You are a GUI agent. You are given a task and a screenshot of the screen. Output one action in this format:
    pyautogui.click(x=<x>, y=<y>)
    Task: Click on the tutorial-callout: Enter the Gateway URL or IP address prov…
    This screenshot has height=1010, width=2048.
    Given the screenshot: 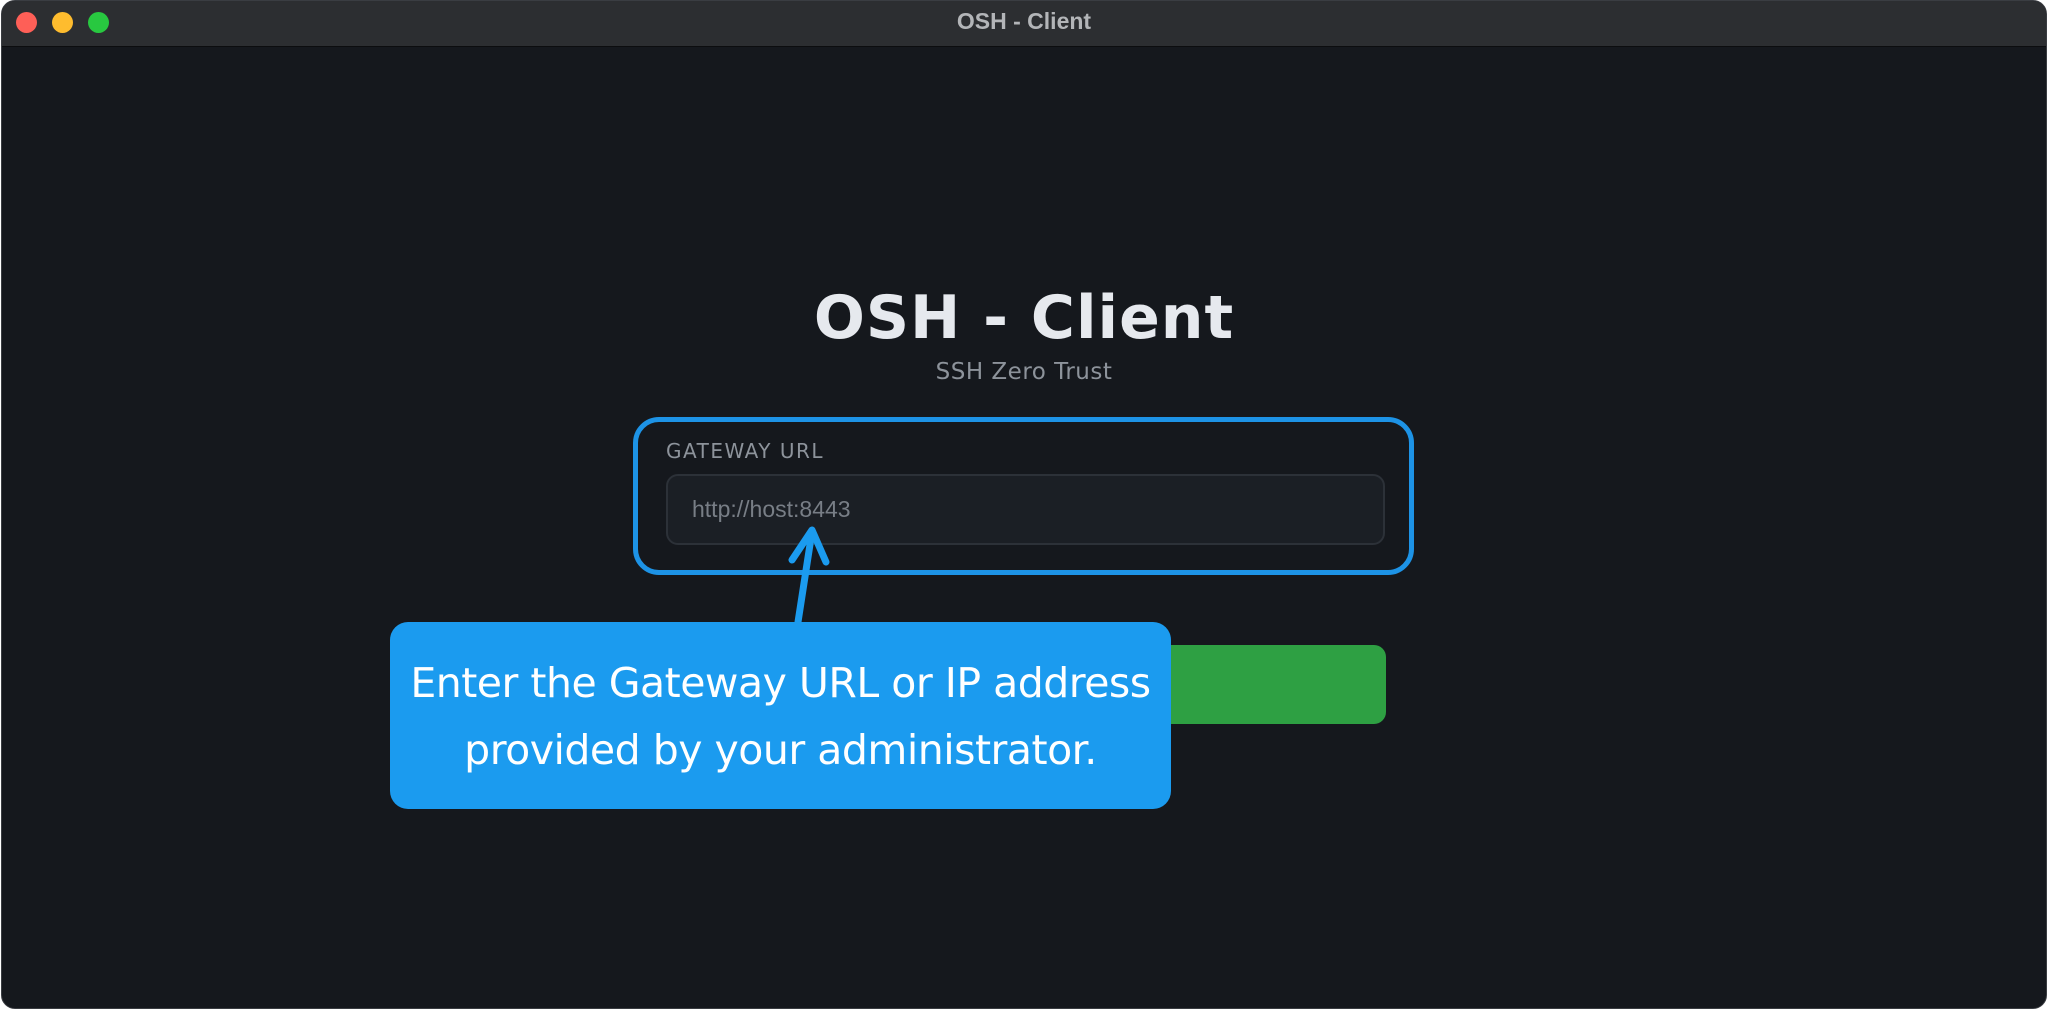 What is the action you would take?
    pyautogui.click(x=780, y=715)
    